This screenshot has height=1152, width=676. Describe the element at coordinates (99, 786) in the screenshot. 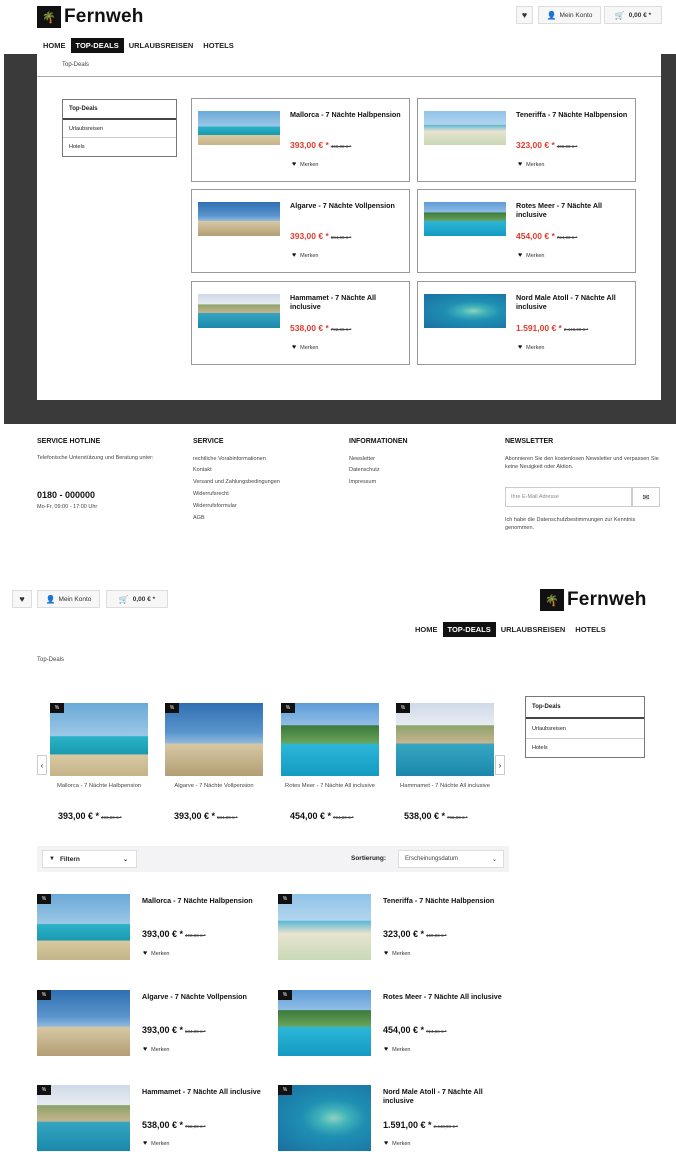

I see `carousel-item-name: Mallorca - 7 Nächte Halbpension` at that location.